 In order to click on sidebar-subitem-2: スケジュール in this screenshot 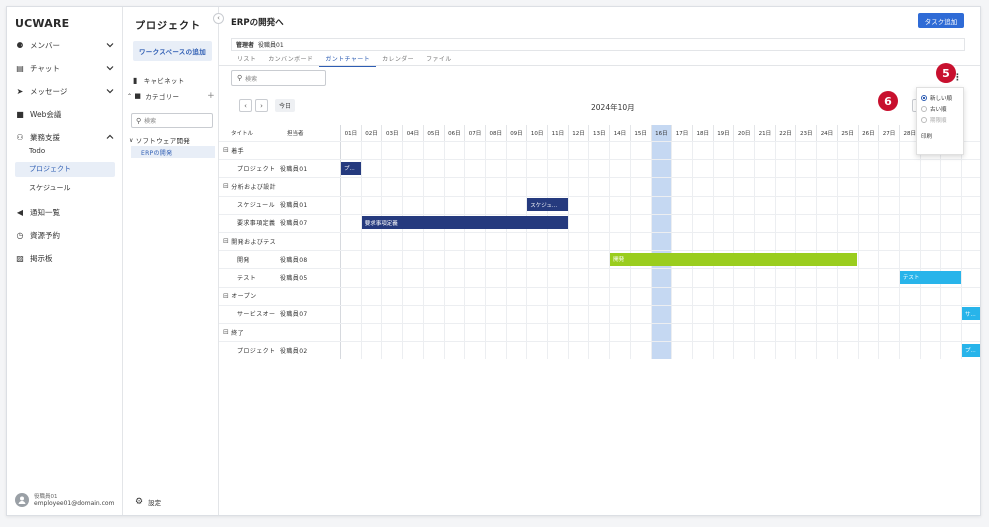, I will do `click(65, 187)`.